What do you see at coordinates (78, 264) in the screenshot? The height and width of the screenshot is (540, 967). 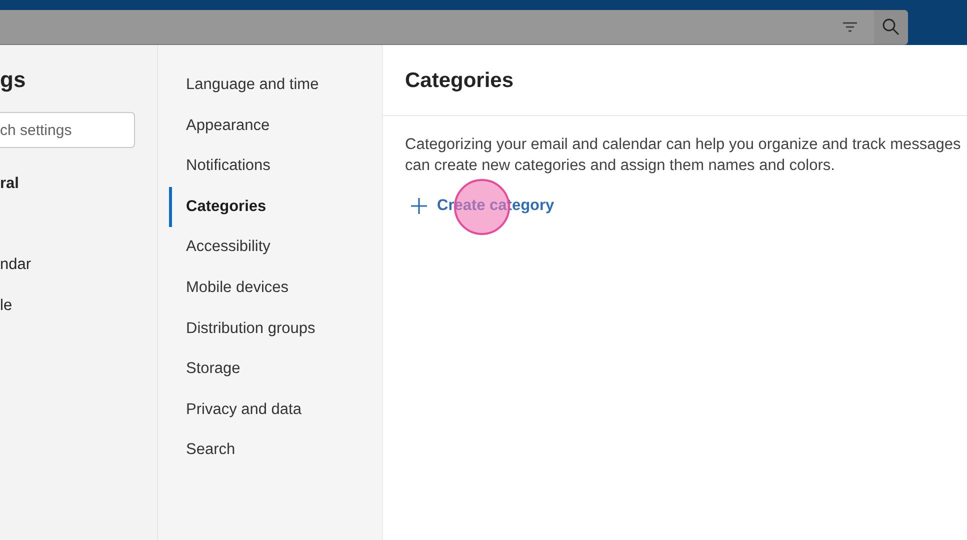 I see `category-item: ndar` at bounding box center [78, 264].